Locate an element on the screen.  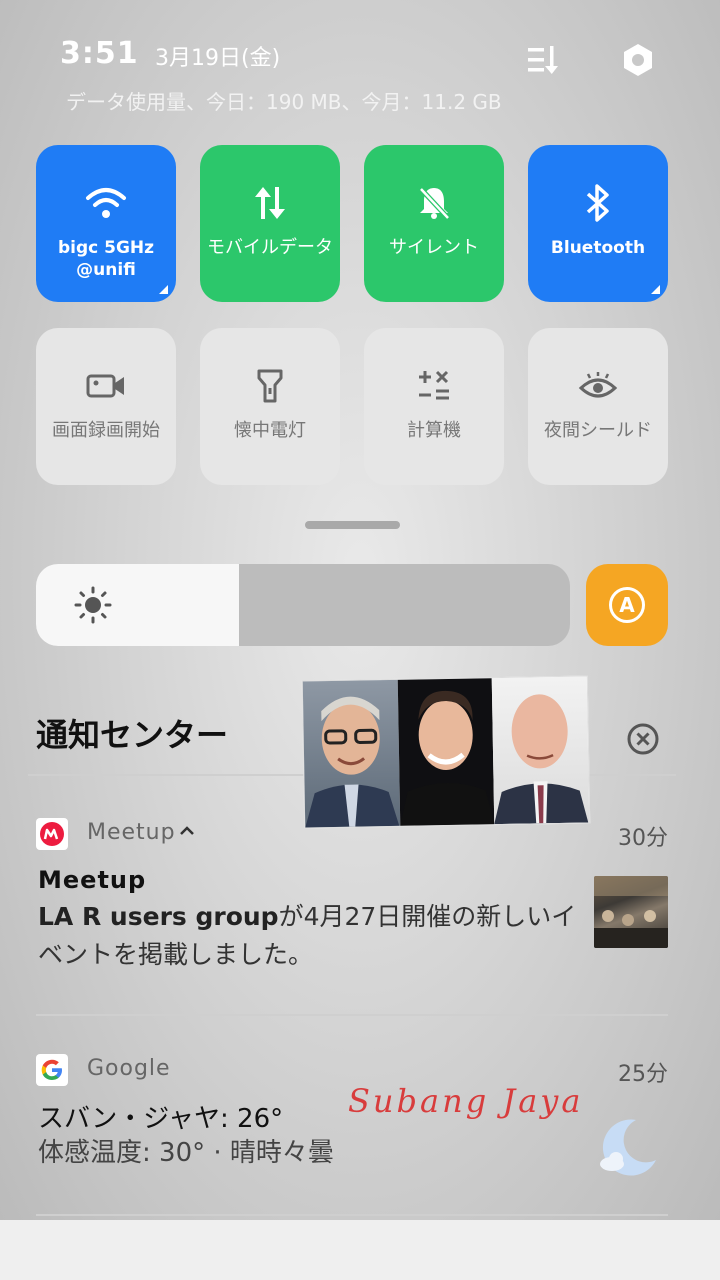
tile-calculator: 計算機 is located at coordinates (434, 406).